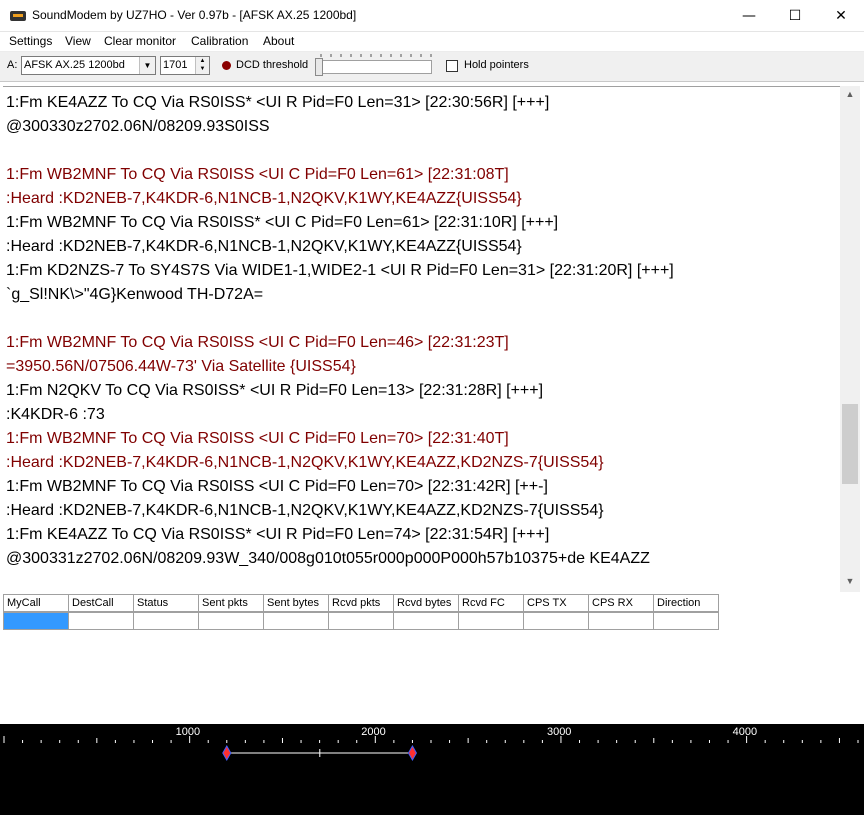 This screenshot has width=864, height=815. What do you see at coordinates (319, 67) in the screenshot?
I see `dcd-threshold-slider-thumb` at bounding box center [319, 67].